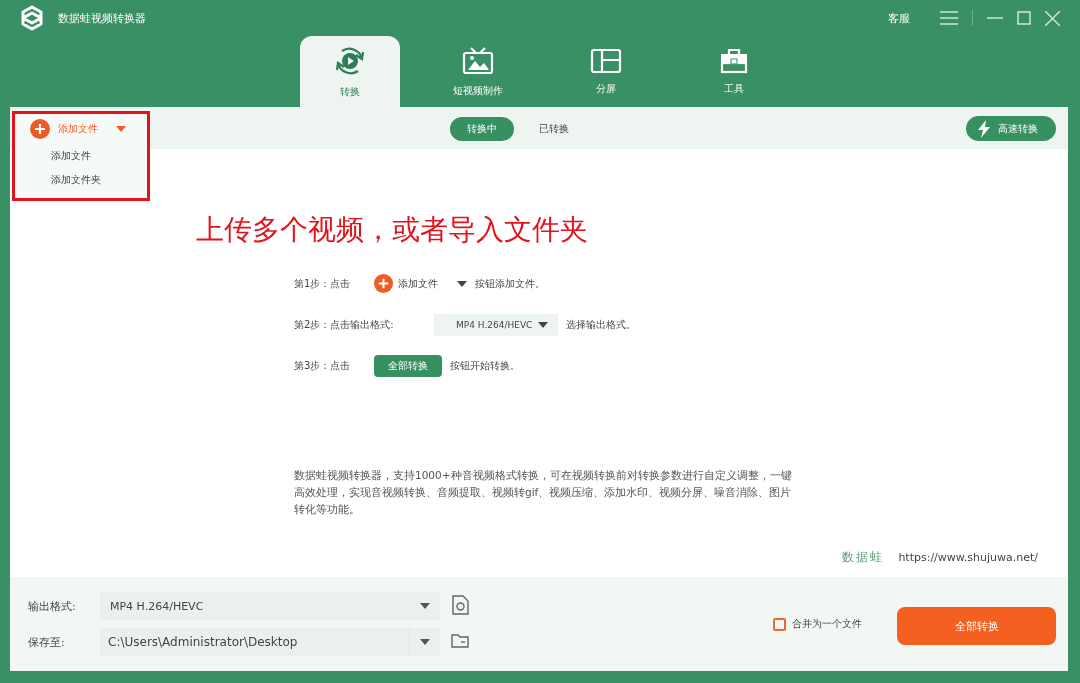 The image size is (1080, 683). Describe the element at coordinates (32, 18) in the screenshot. I see `logo-icon` at that location.